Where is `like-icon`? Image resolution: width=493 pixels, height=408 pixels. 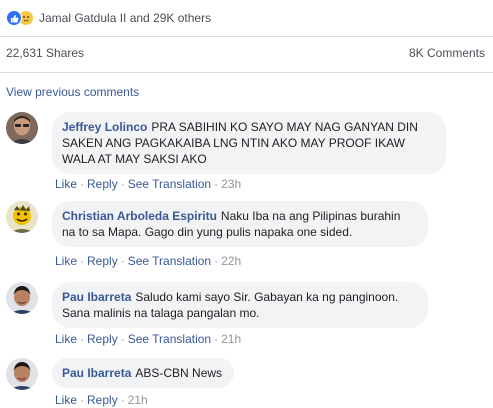 like-icon is located at coordinates (14, 18).